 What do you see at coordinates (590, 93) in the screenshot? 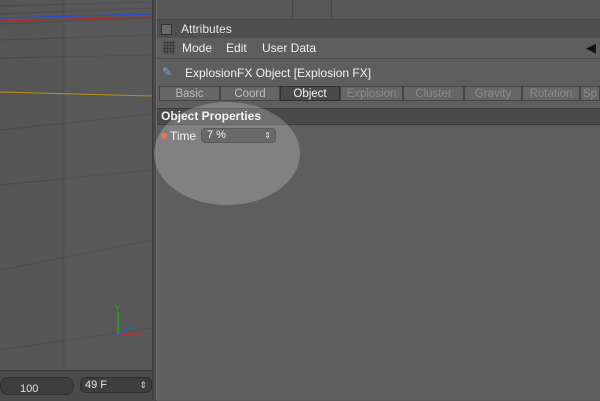
I see `tab-sp: Sp` at bounding box center [590, 93].